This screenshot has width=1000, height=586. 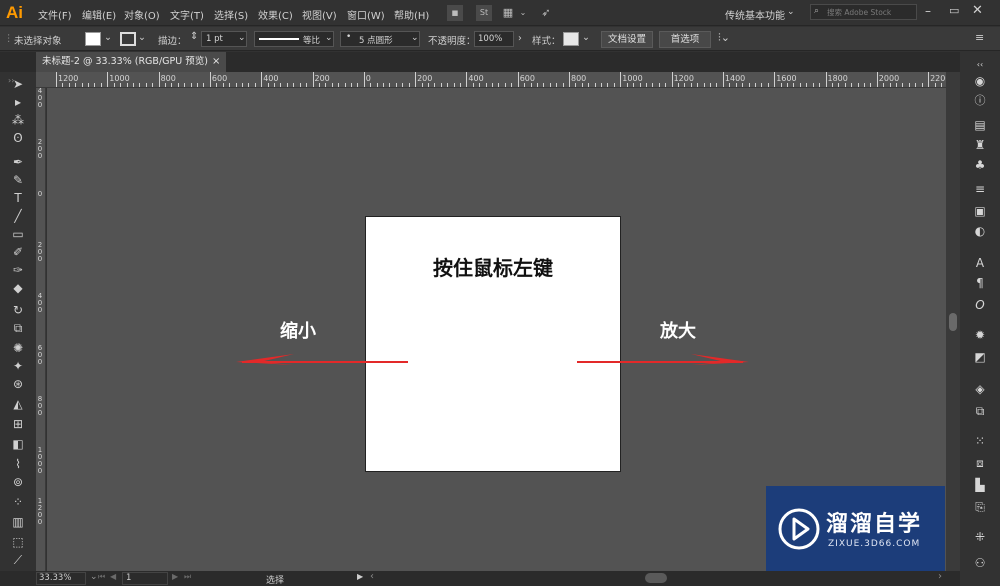 I want to click on gpu-rocket-icon: ➶, so click(x=546, y=13).